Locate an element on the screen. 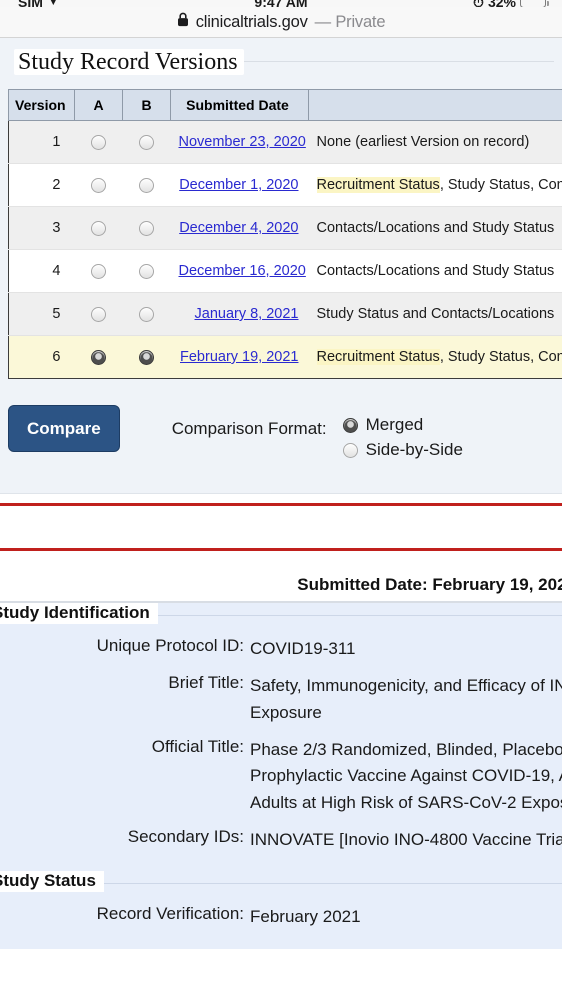 The width and height of the screenshot is (562, 1000). record-submit-strip: Submitted Date: February 19, 2021 is located at coordinates (281, 576).